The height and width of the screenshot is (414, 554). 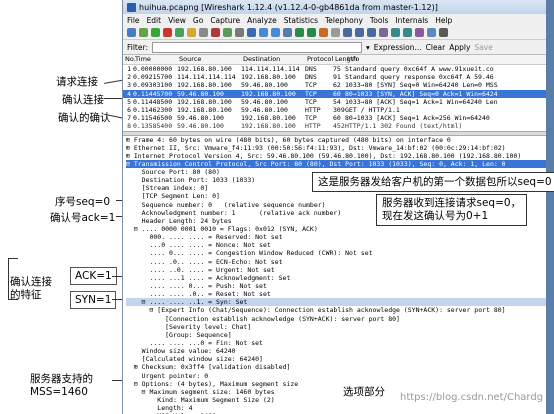 What do you see at coordinates (206, 77) in the screenshot?
I see `packet-cell-src: 114.114.114.114` at bounding box center [206, 77].